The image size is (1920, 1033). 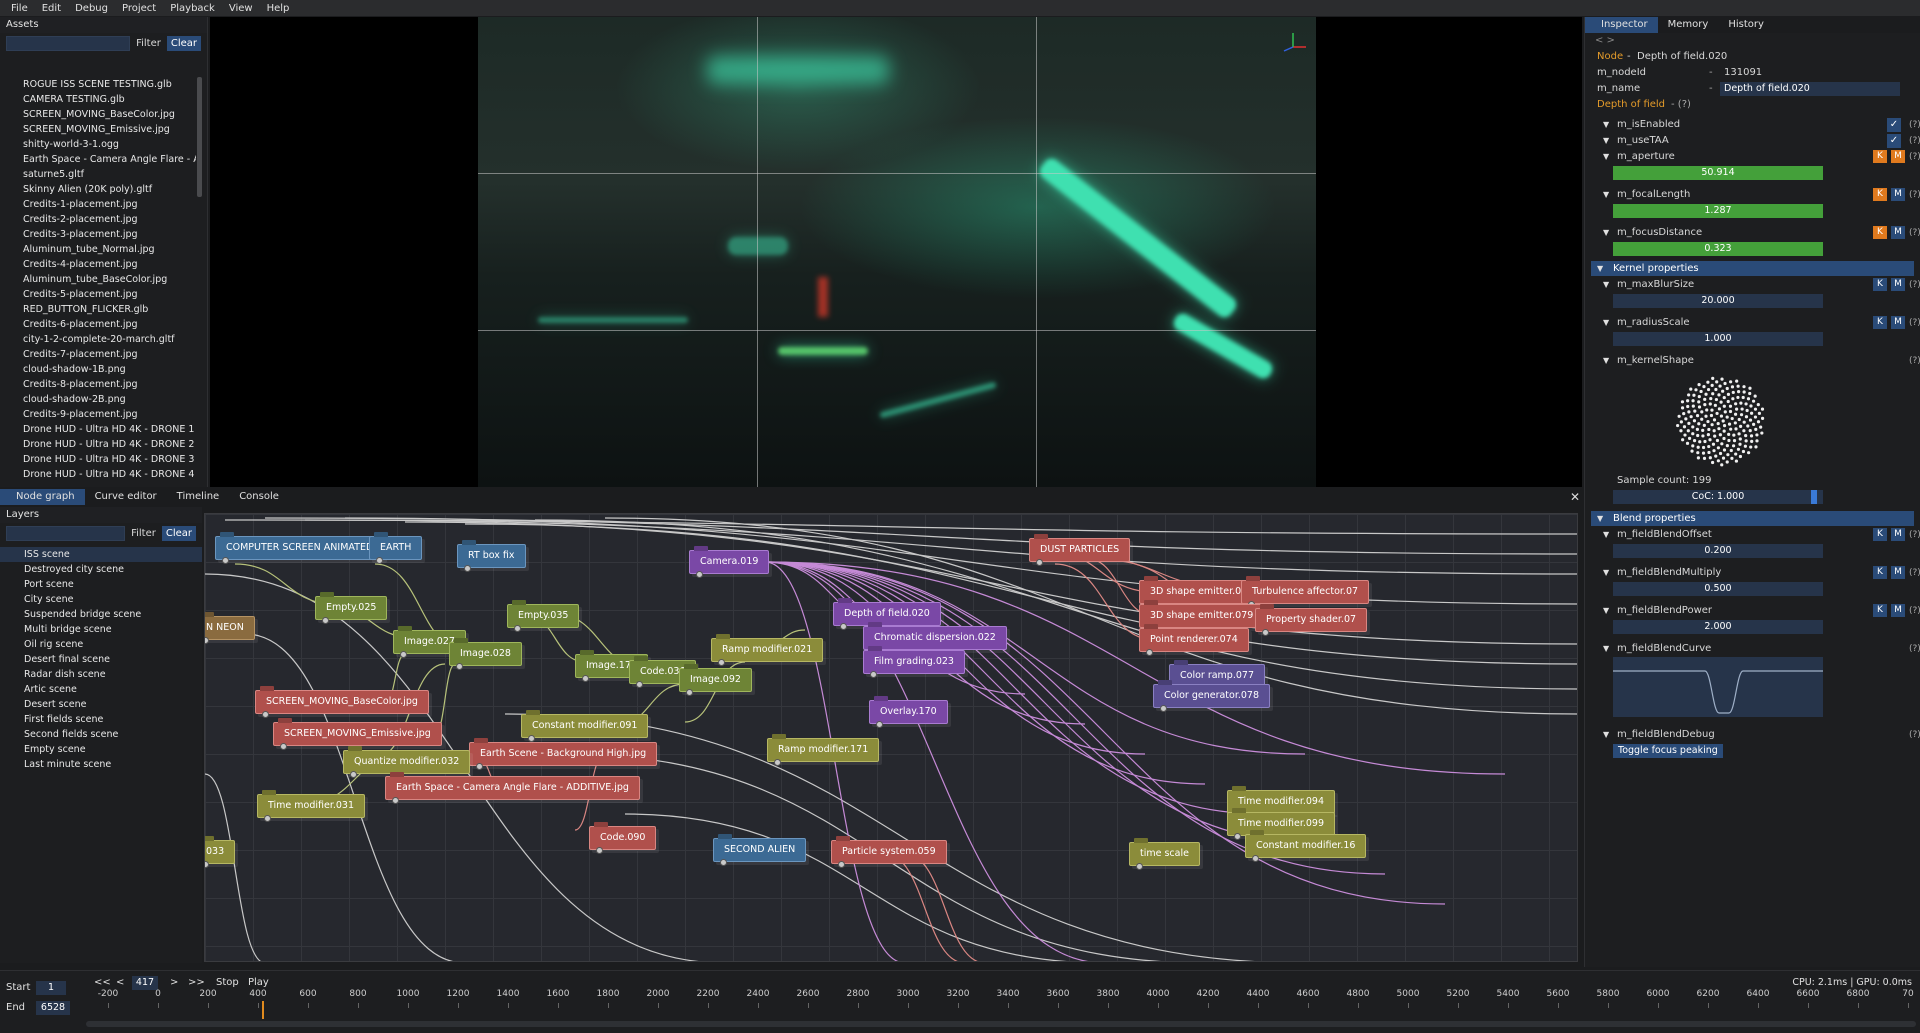 What do you see at coordinates (1752, 41) in the screenshot?
I see `history-nav: < >` at bounding box center [1752, 41].